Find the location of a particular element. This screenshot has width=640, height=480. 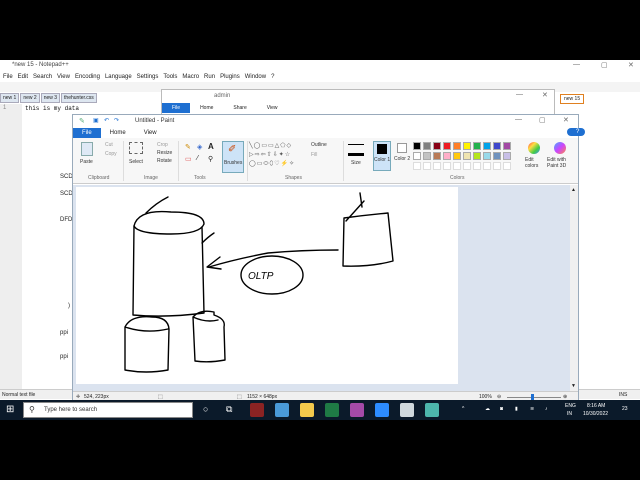

size-button: Size is located at coordinates (356, 163).